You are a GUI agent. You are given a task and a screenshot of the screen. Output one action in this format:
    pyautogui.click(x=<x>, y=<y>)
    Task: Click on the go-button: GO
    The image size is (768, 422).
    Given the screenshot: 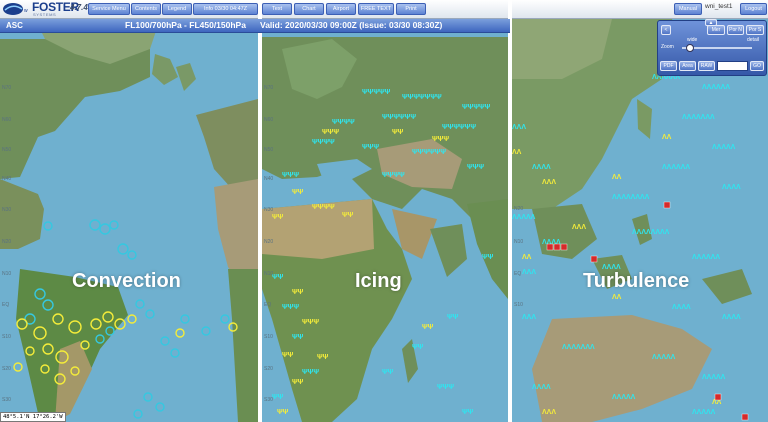 What is the action you would take?
    pyautogui.click(x=757, y=66)
    